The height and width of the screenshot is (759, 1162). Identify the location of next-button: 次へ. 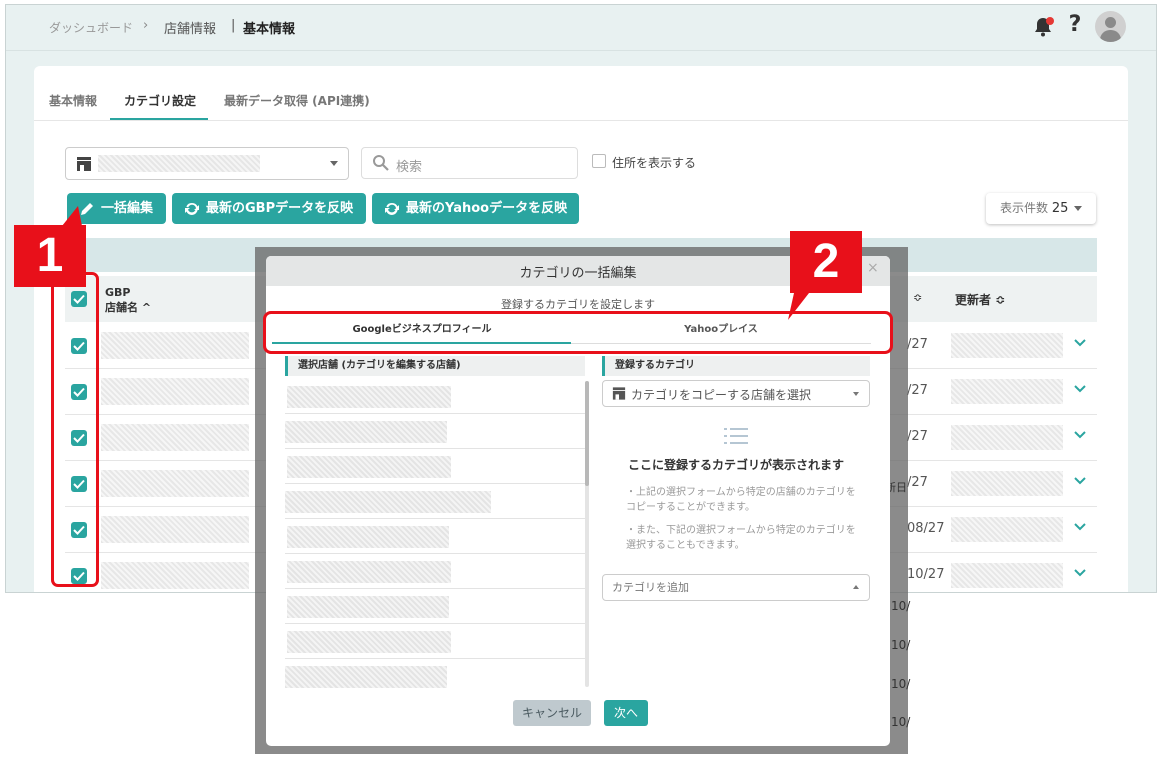
(626, 713).